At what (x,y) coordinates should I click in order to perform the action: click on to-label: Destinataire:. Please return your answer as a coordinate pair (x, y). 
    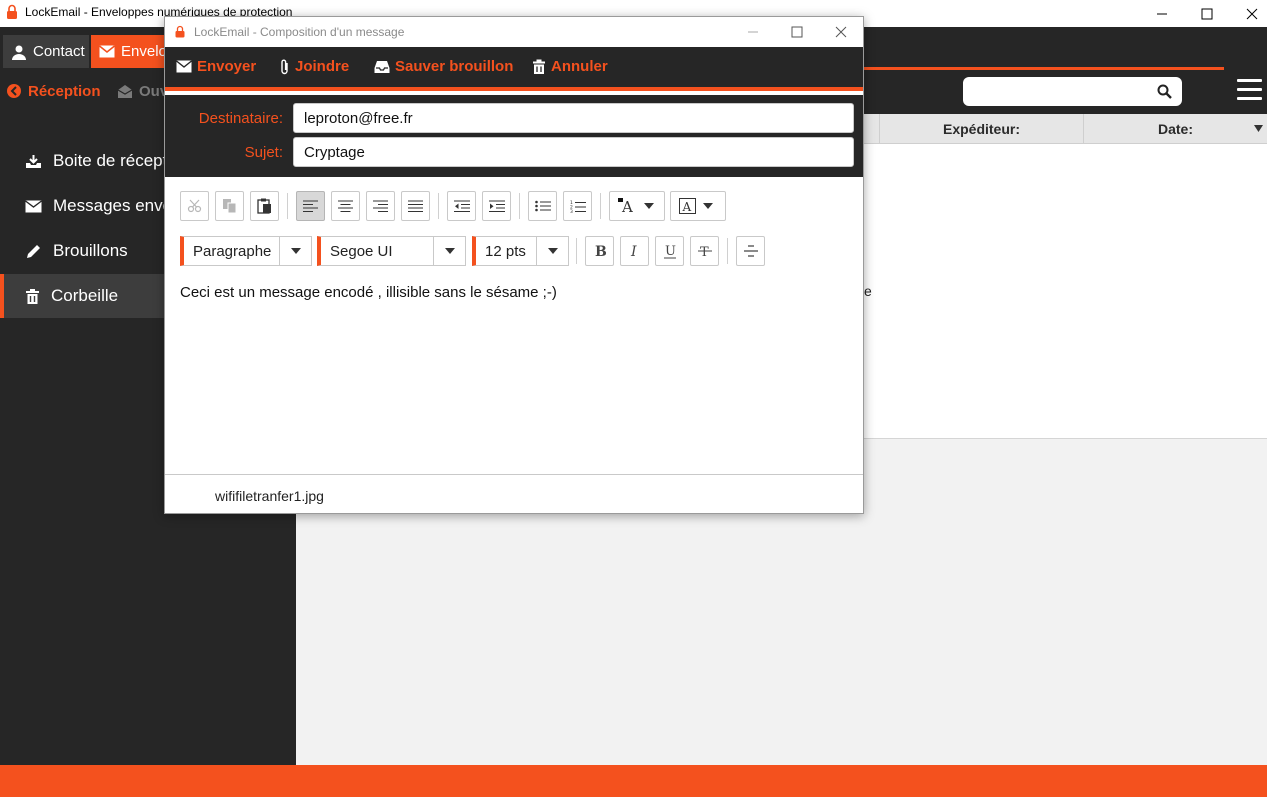
    Looking at the image, I should click on (240, 118).